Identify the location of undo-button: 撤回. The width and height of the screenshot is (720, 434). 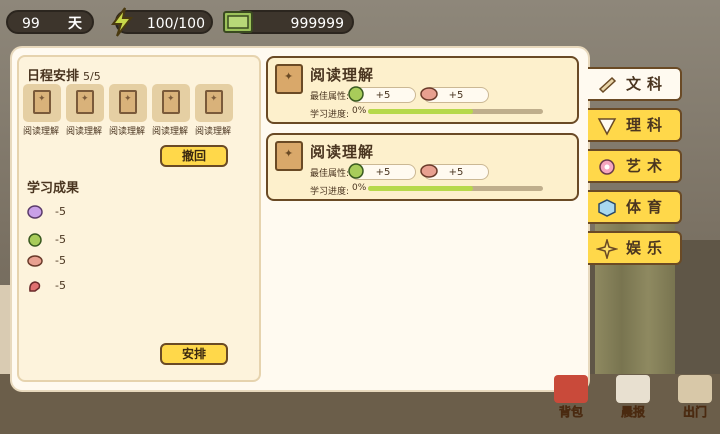
(194, 156).